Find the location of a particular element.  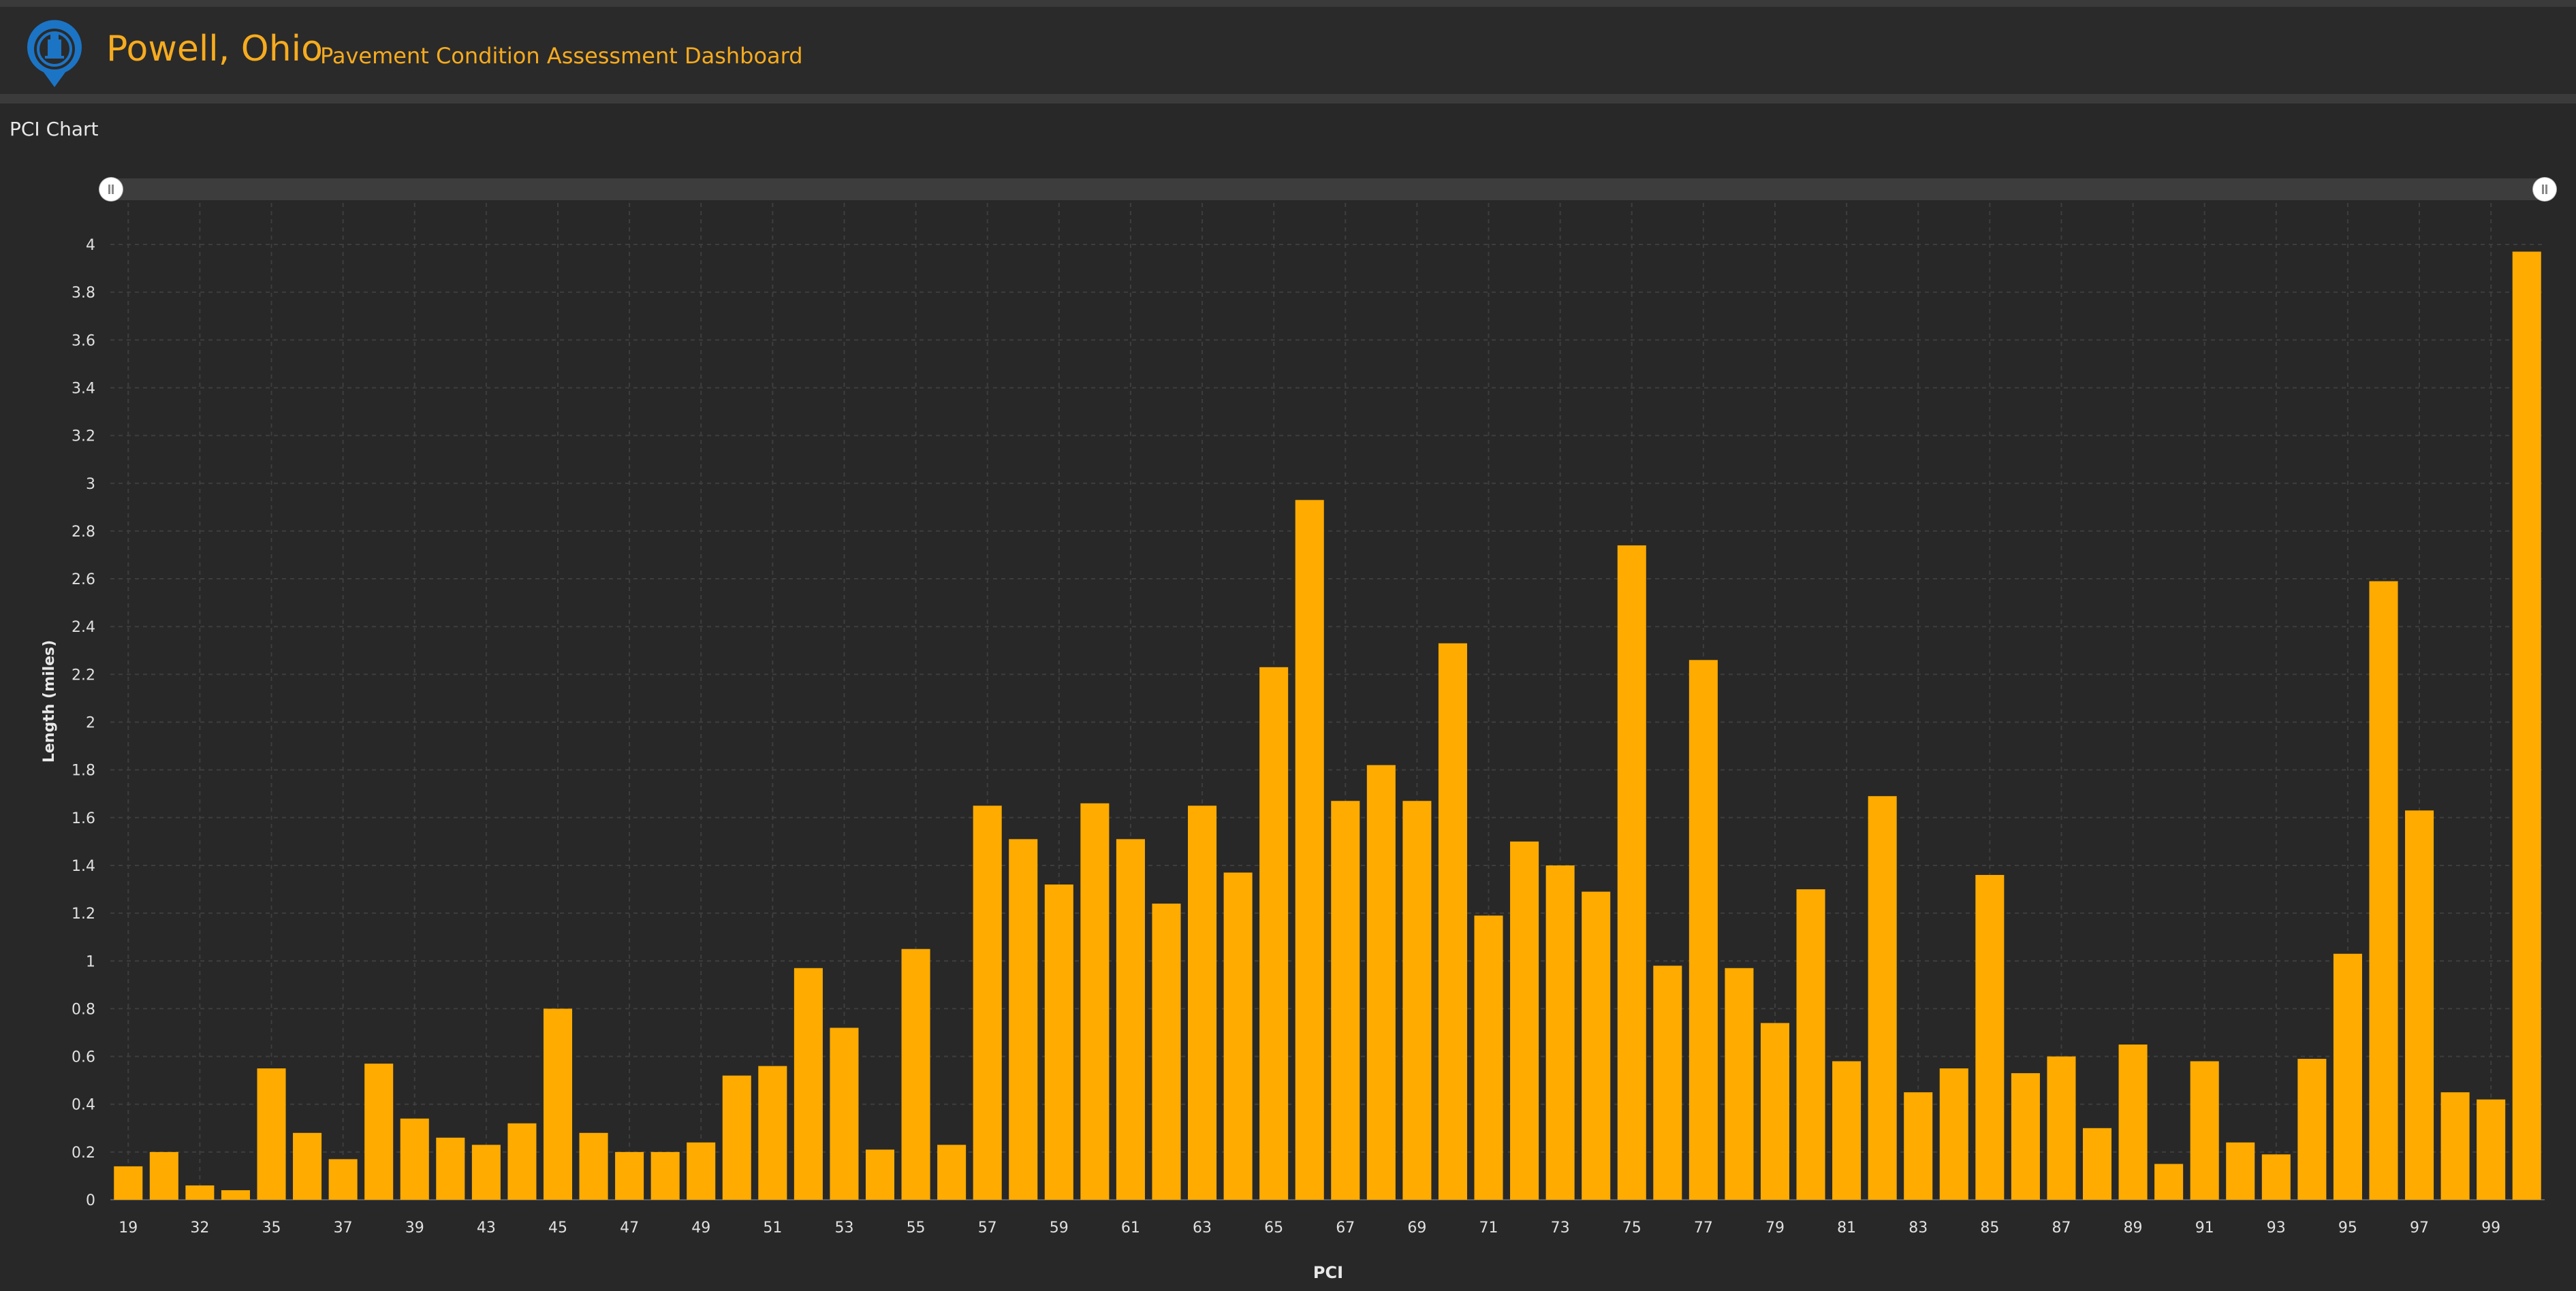

x-tick-label: 53 is located at coordinates (843, 1229).